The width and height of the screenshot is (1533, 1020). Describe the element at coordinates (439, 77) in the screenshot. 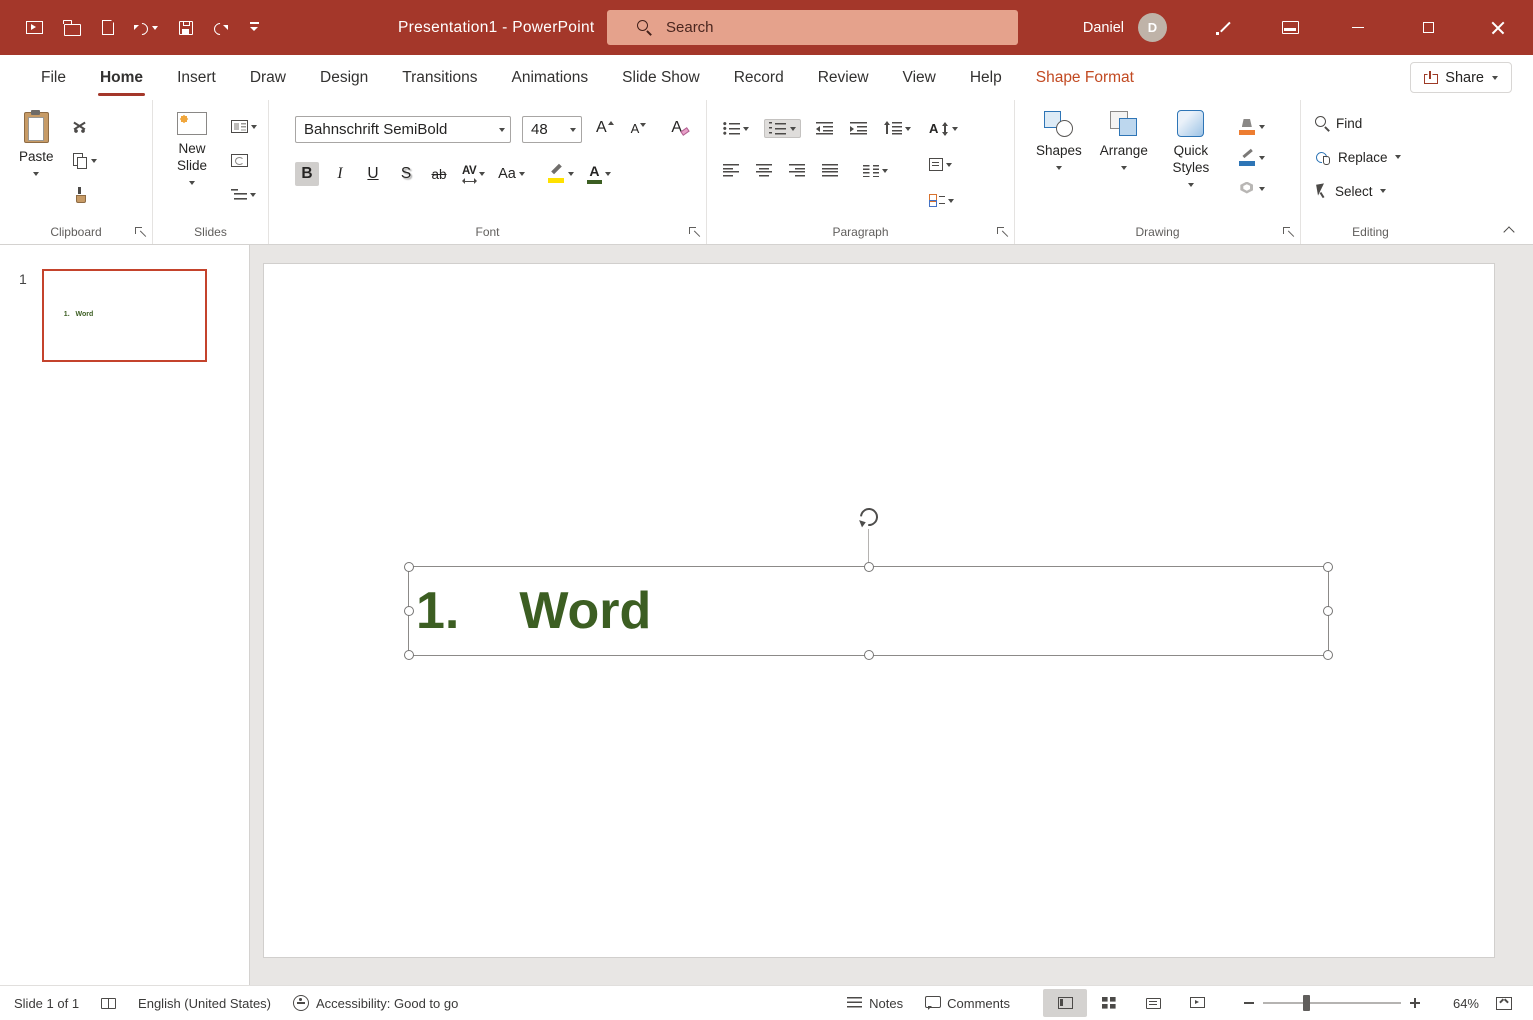

I see `tab-transitions: Transitions` at that location.